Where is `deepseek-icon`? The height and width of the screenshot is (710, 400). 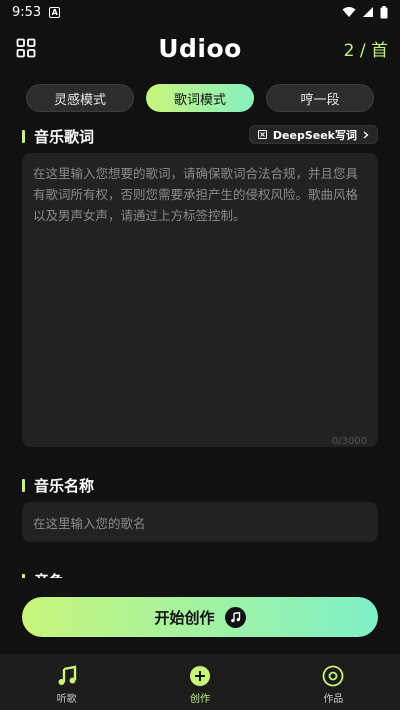
deepseek-icon is located at coordinates (262, 134).